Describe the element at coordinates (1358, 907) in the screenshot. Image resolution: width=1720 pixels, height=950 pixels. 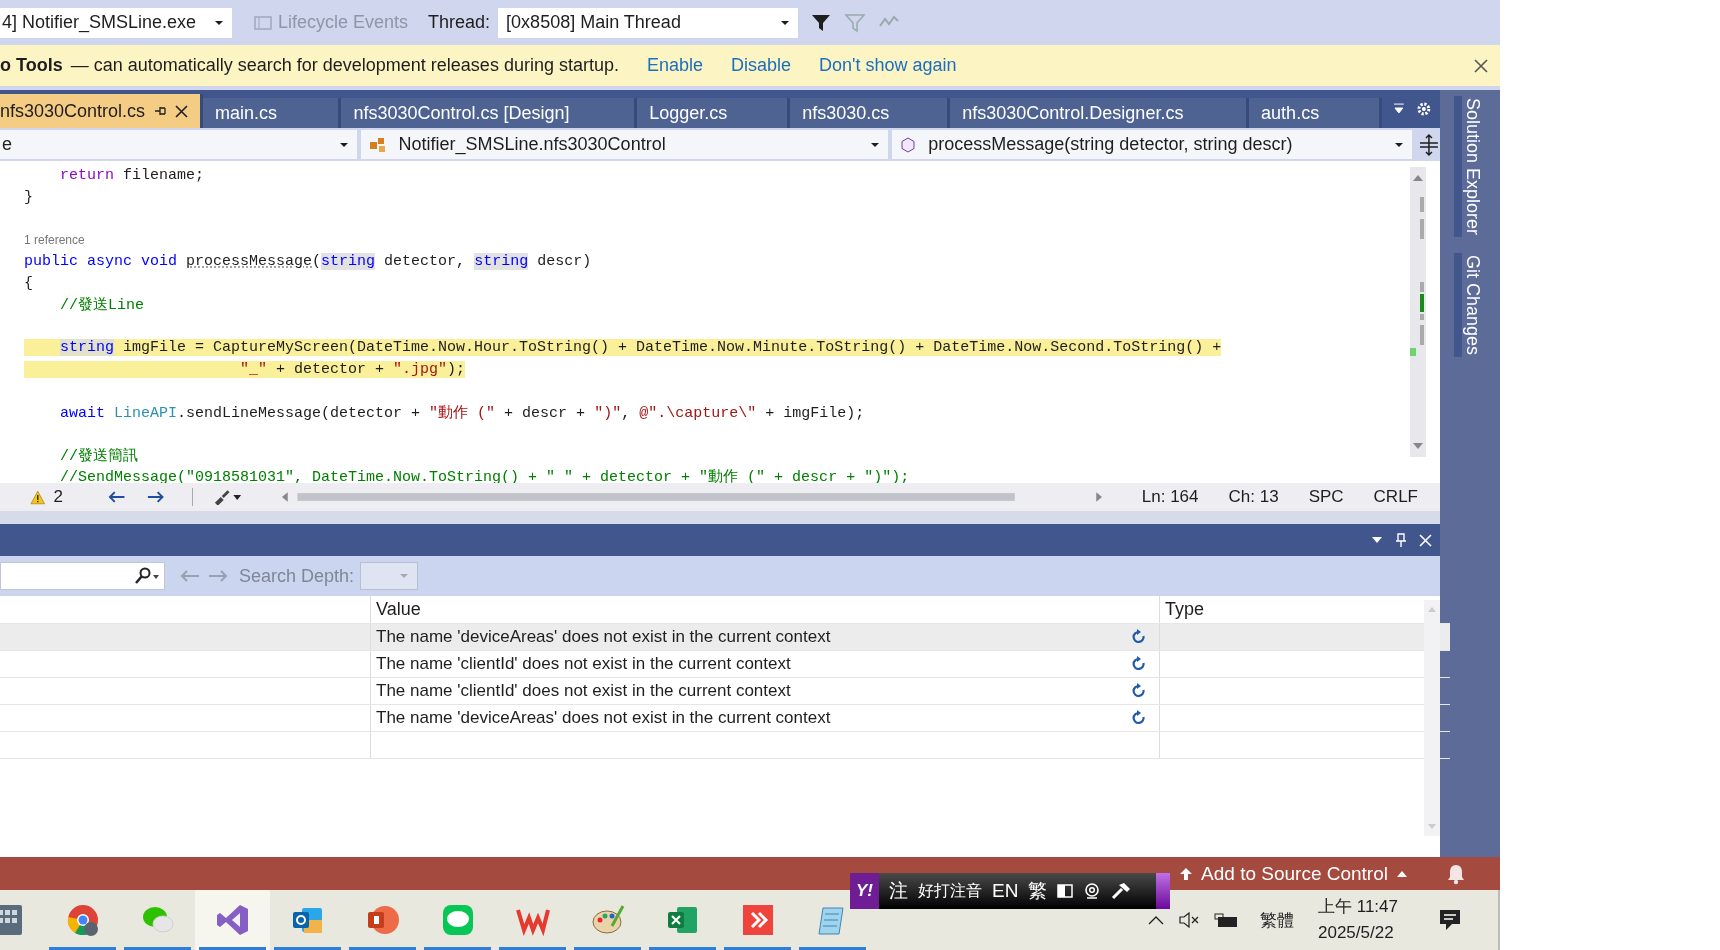
I see `time-text: 上午 11:47` at that location.